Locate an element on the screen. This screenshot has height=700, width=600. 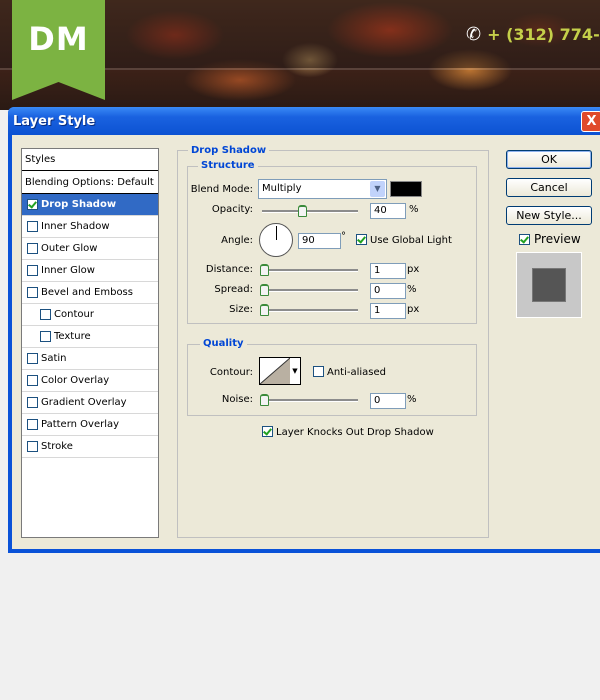
layer-knocks-out-label: Layer Knocks Out Drop Shadow is located at coordinates (355, 432).